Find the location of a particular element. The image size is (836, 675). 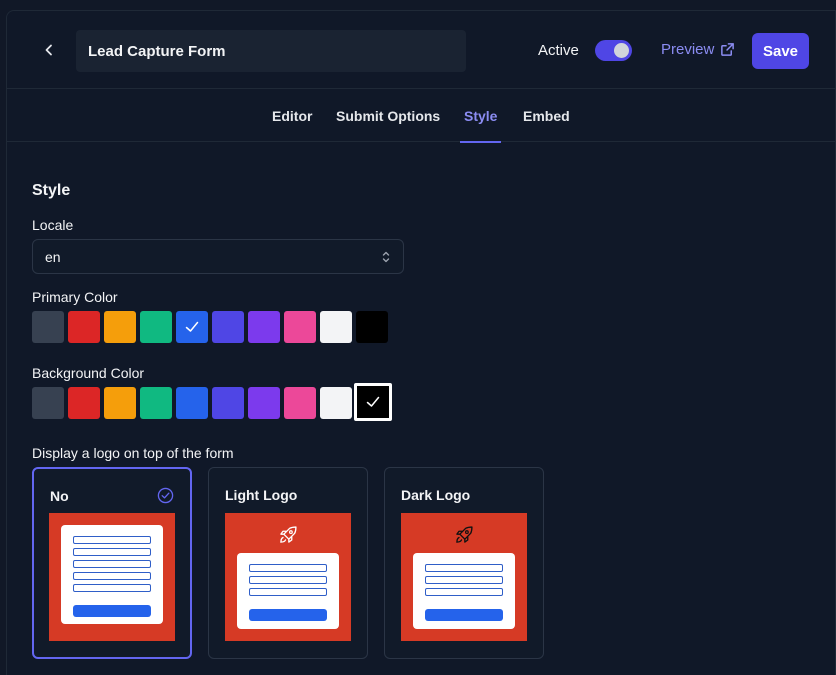

primary-color-label: Primary Color is located at coordinates (75, 297).